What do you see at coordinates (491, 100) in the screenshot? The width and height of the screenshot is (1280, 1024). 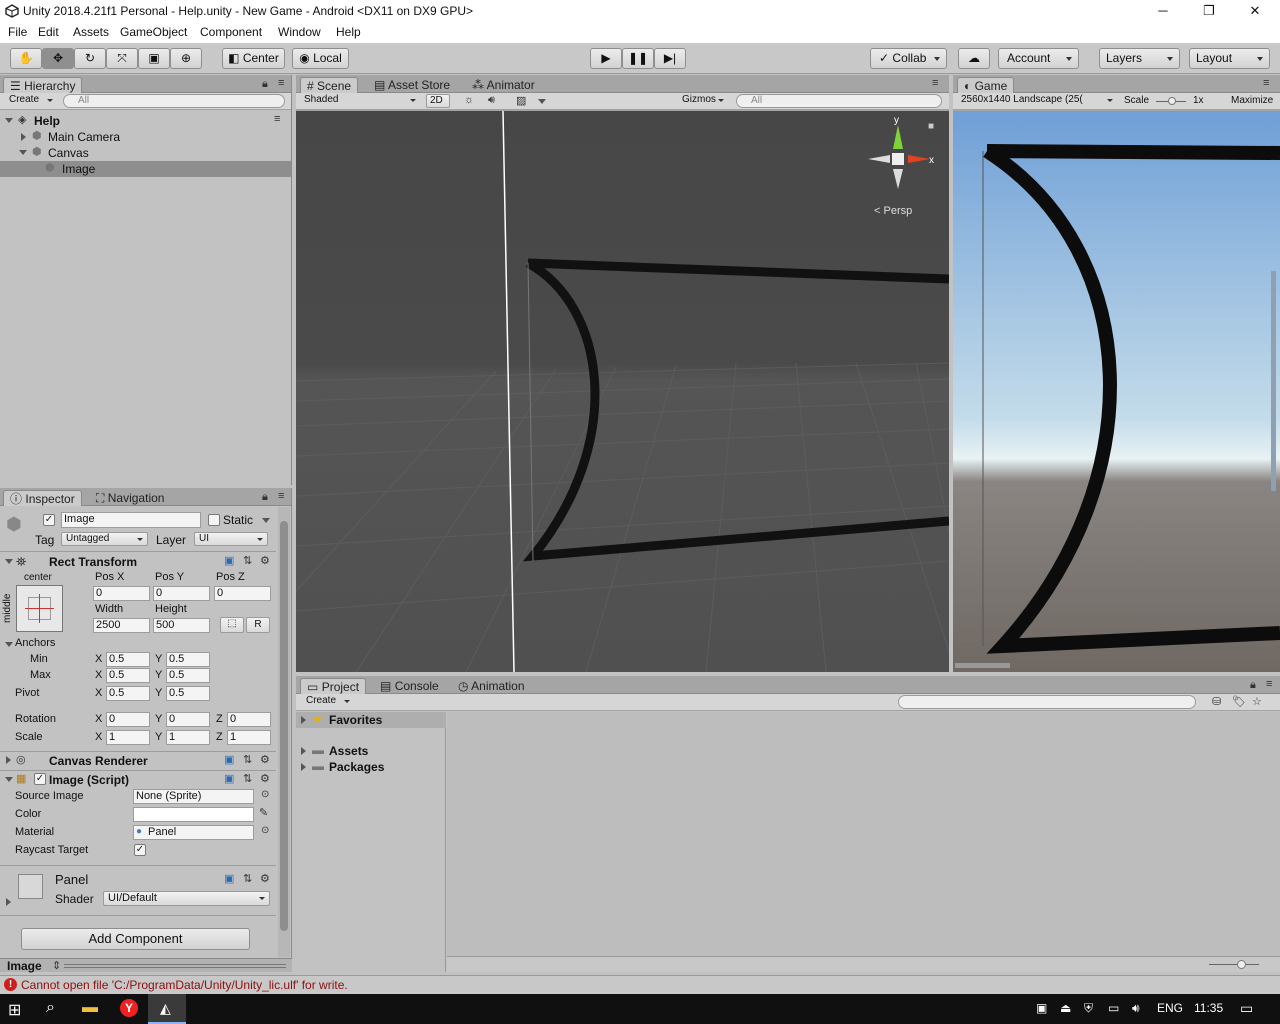 I see `audio-icon: 🔊︎` at bounding box center [491, 100].